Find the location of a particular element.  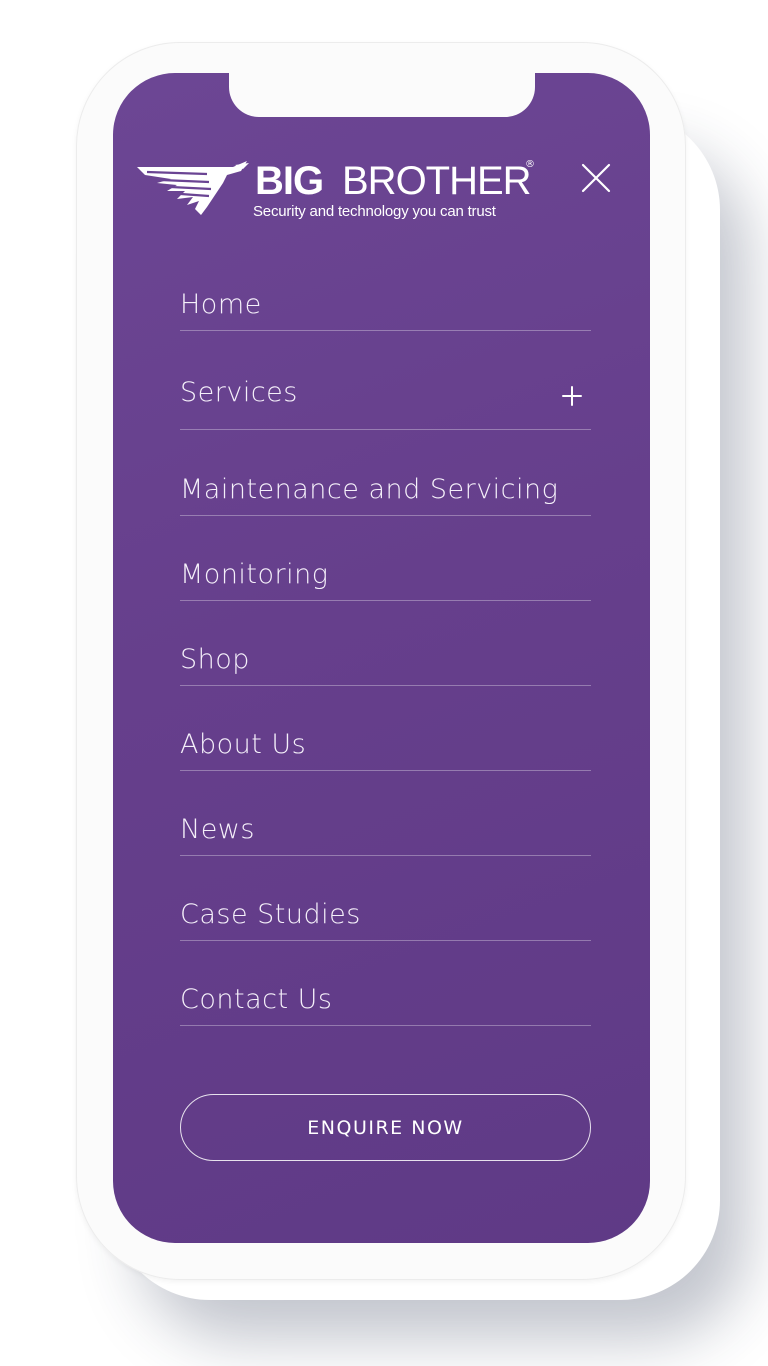

nav-item-label: Case Studies is located at coordinates (270, 914).